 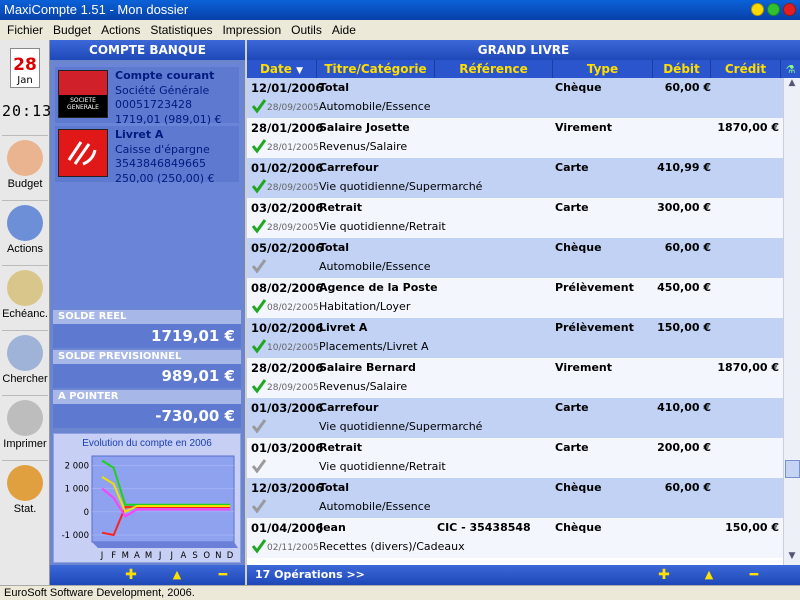 I want to click on row-debit: 200,00 €, so click(x=684, y=447).